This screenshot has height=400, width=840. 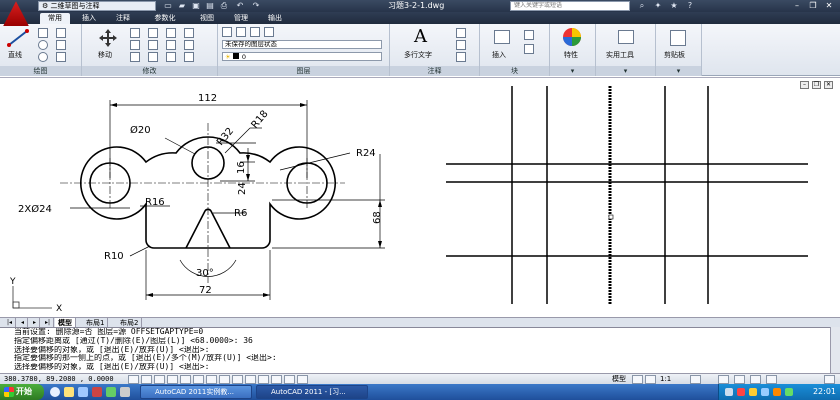 I want to click on transparency-icon, so click(x=276, y=379).